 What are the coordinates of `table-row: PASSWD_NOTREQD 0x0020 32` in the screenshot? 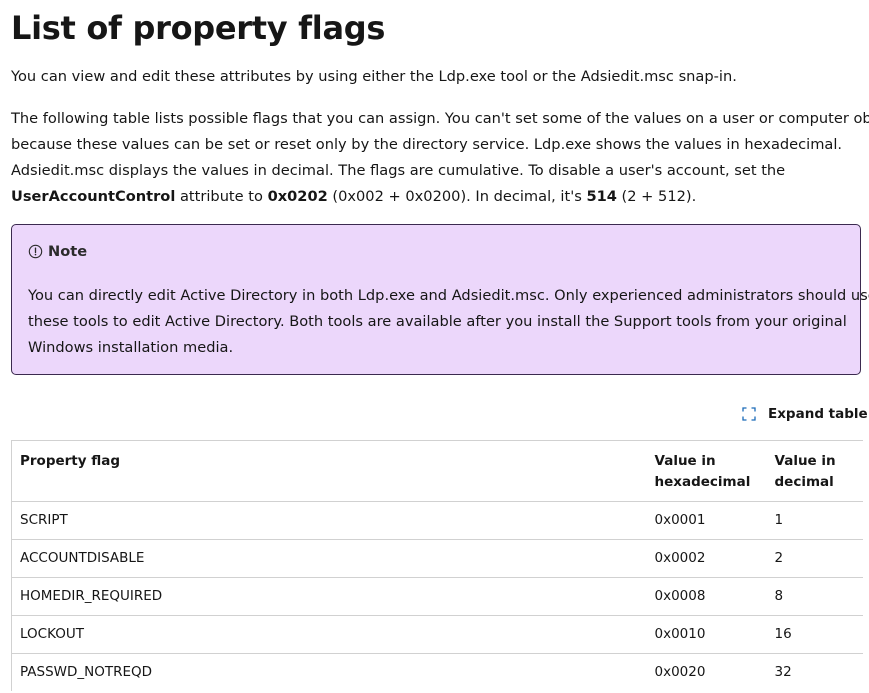 It's located at (437, 672).